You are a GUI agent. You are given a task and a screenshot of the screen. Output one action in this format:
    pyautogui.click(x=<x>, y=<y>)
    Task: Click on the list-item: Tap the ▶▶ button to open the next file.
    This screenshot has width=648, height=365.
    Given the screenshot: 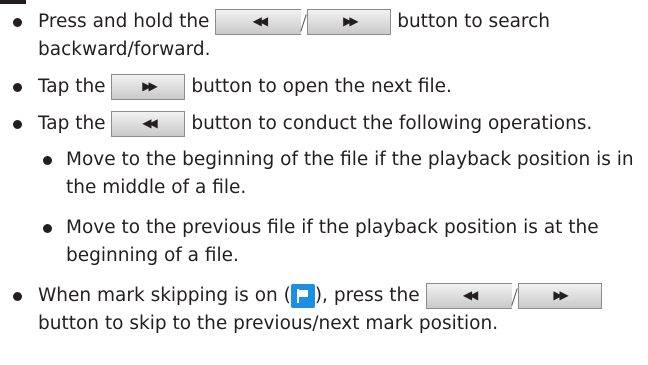 What is the action you would take?
    pyautogui.click(x=320, y=87)
    